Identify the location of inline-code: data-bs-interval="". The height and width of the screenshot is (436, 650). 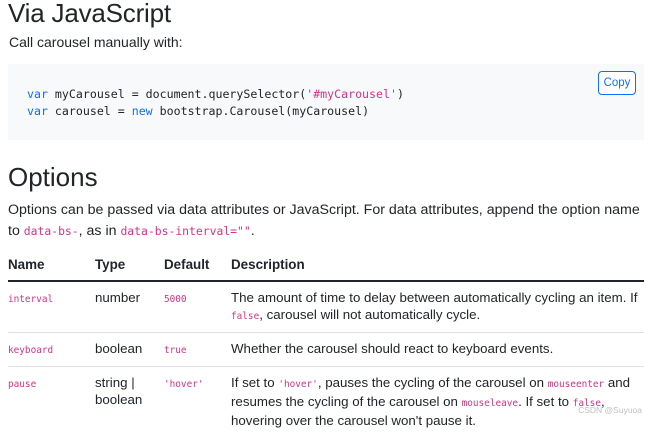
(185, 231).